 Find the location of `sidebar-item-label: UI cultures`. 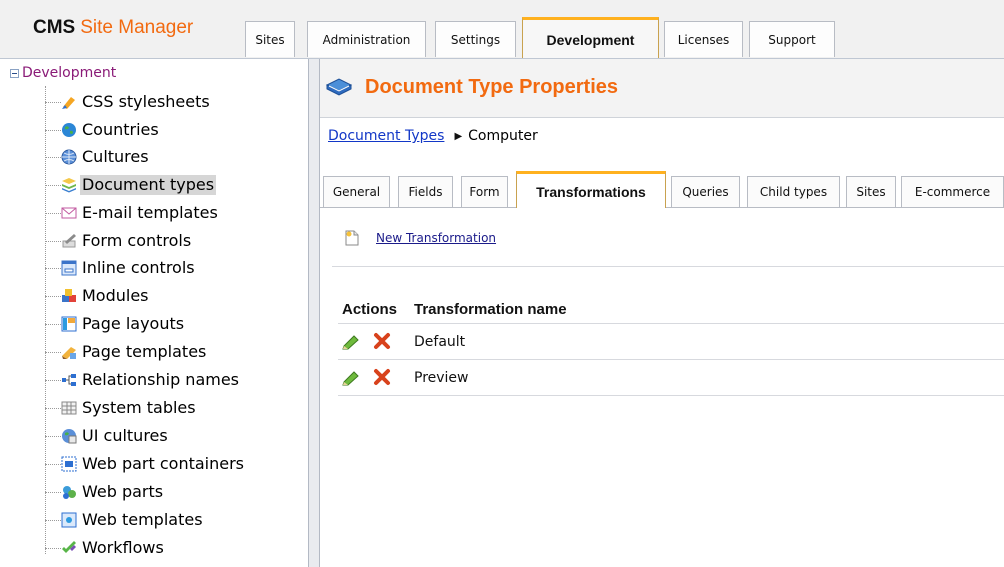

sidebar-item-label: UI cultures is located at coordinates (125, 435).